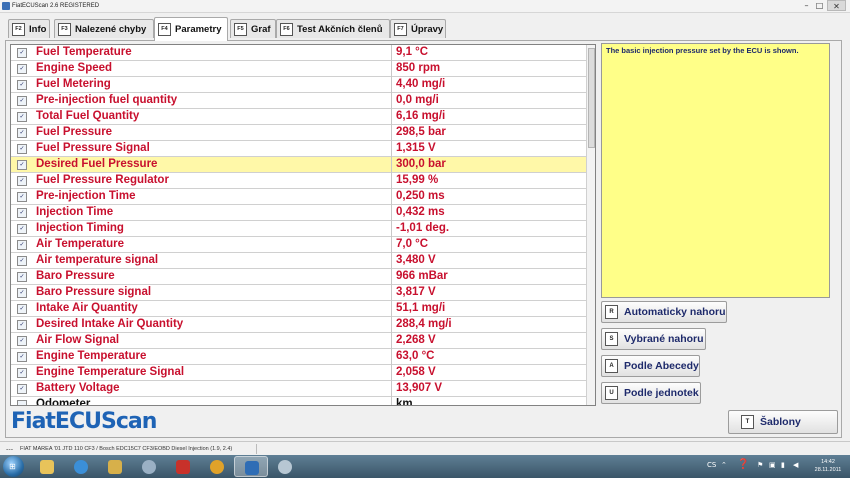 The height and width of the screenshot is (478, 850). What do you see at coordinates (298, 181) in the screenshot?
I see `parameter-row: ✓ Fuel Pressure Regulator 15,99 %` at bounding box center [298, 181].